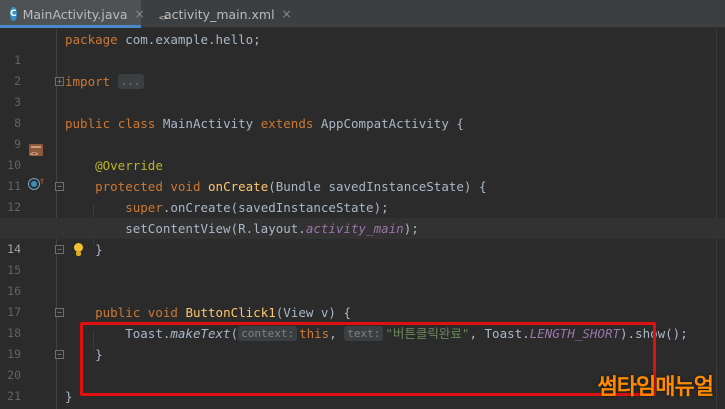 The height and width of the screenshot is (409, 725). What do you see at coordinates (88, 81) in the screenshot?
I see `keyword: import` at bounding box center [88, 81].